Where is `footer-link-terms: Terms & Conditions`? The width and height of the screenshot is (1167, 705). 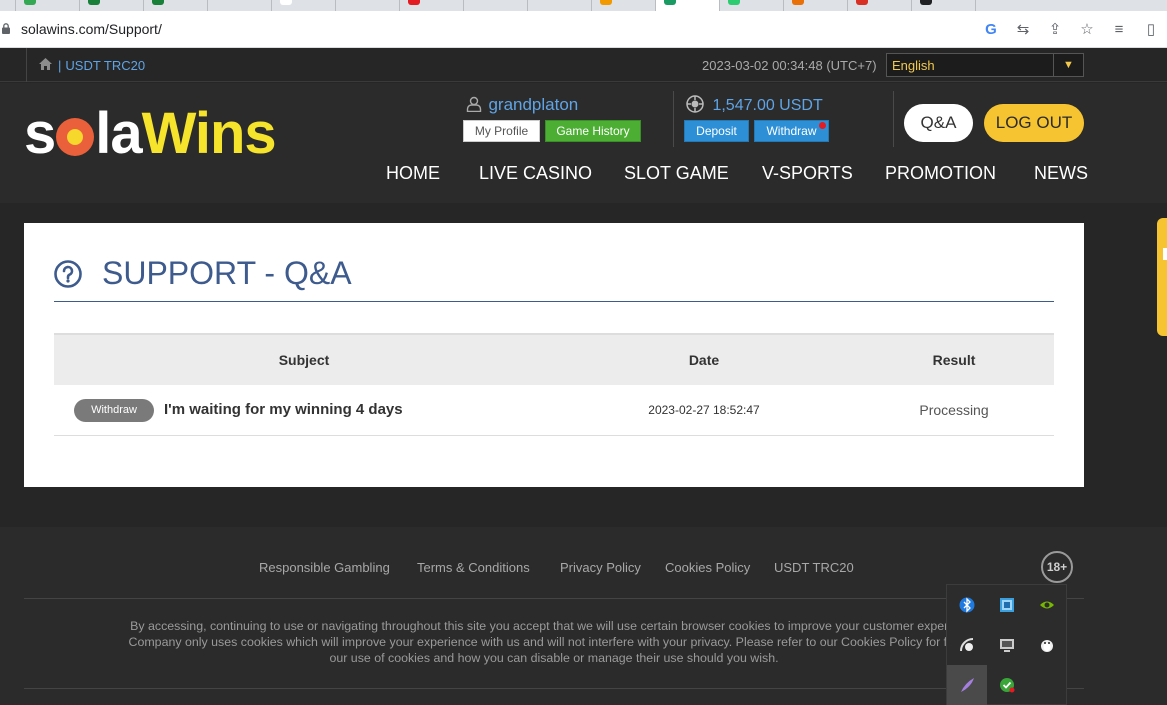 footer-link-terms: Terms & Conditions is located at coordinates (473, 567).